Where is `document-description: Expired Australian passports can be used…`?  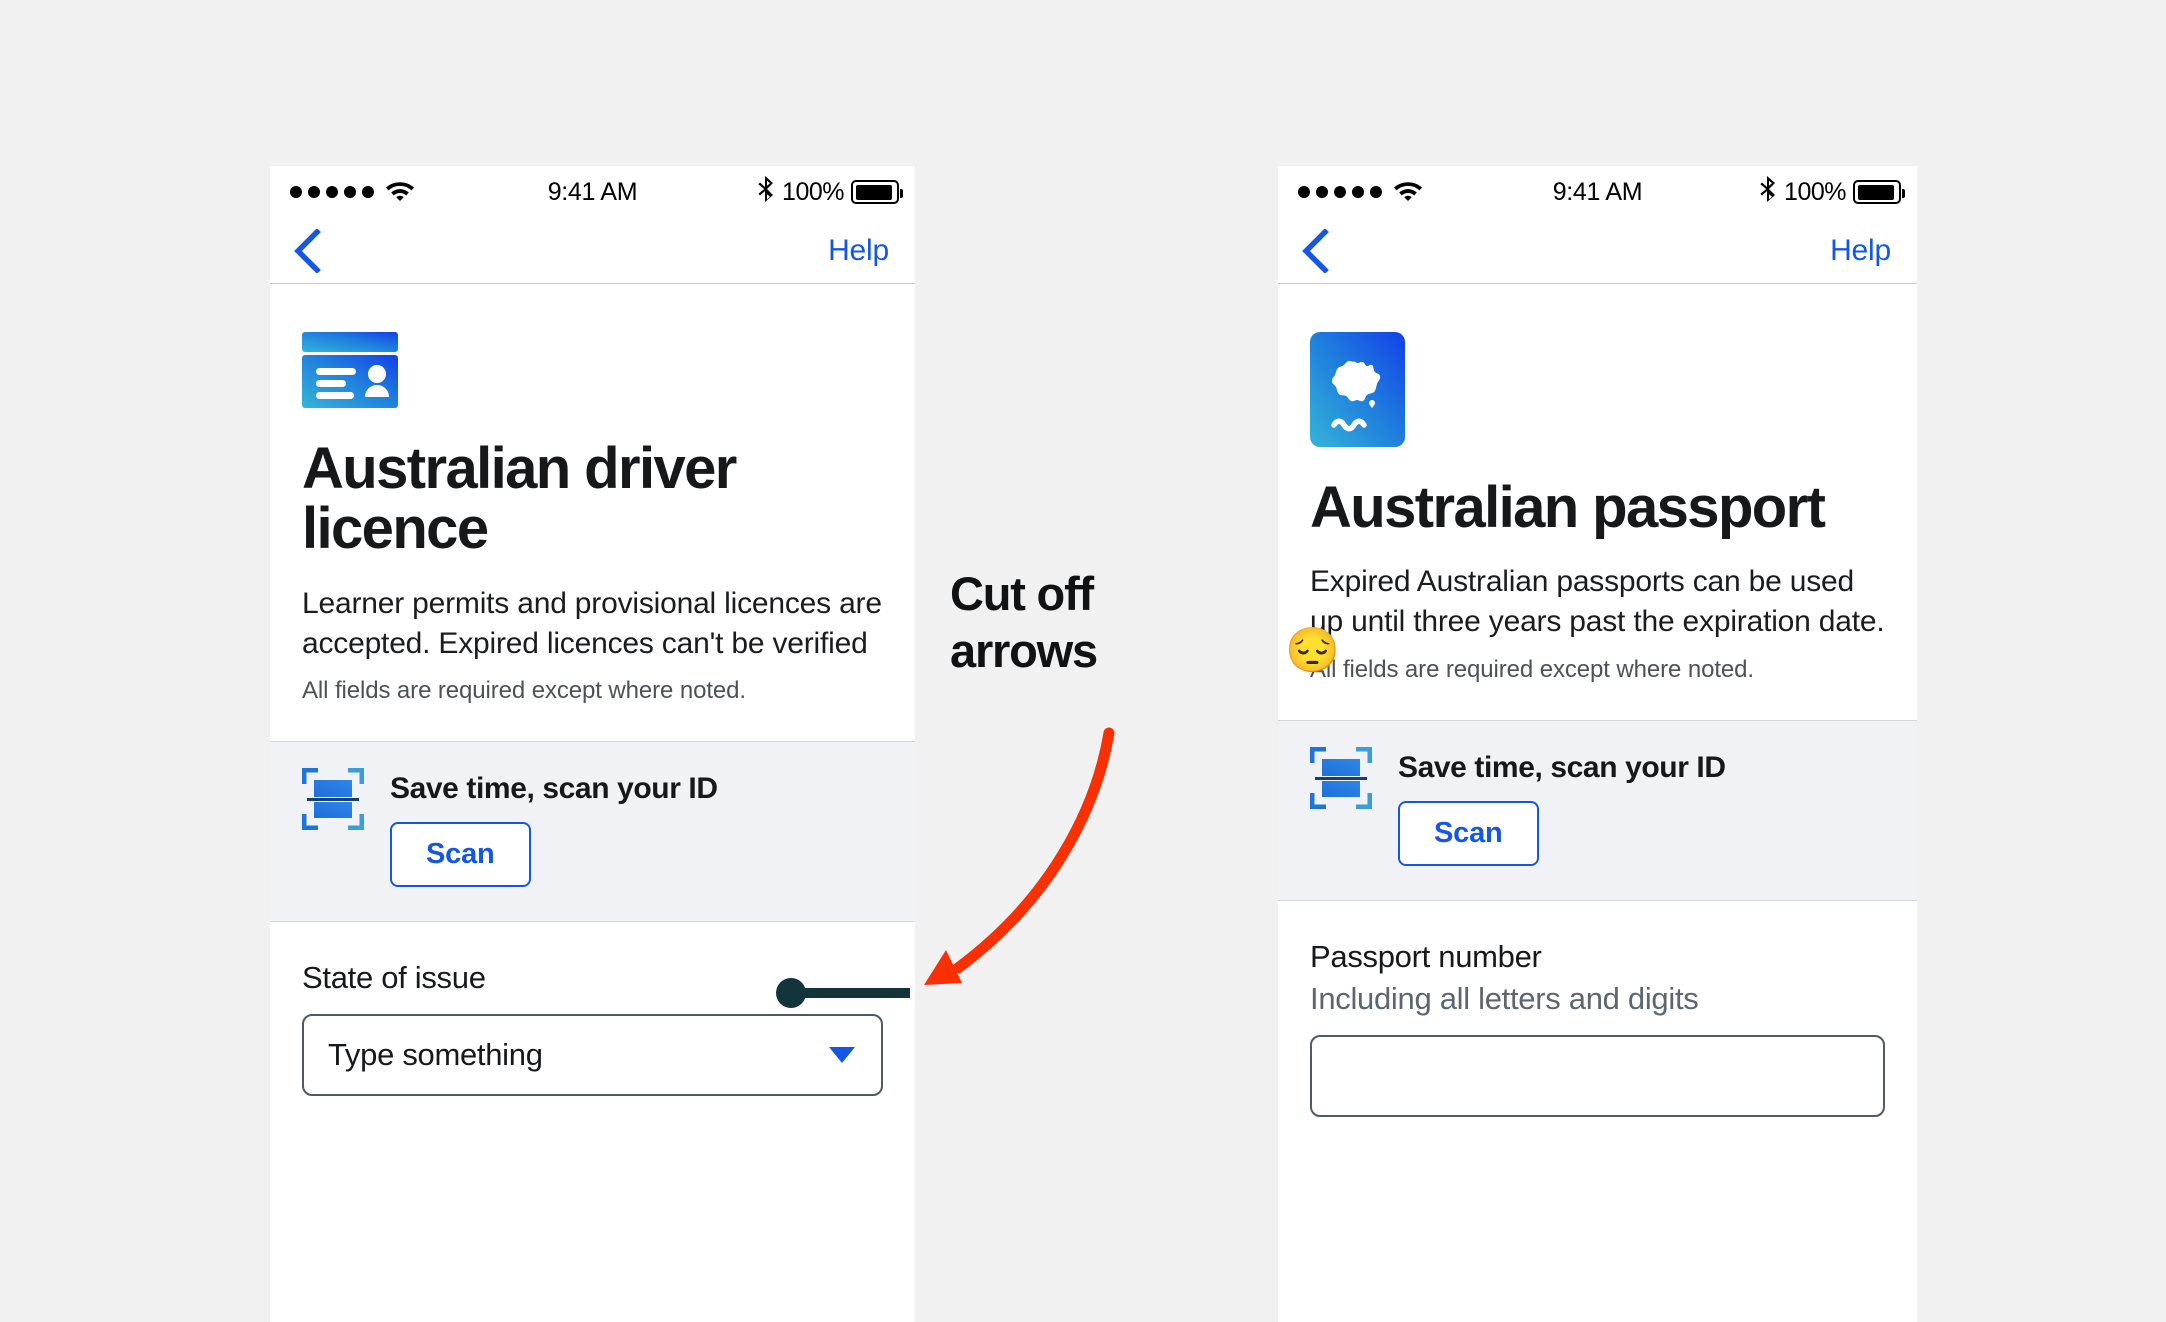 document-description: Expired Australian passports can be used… is located at coordinates (1597, 602).